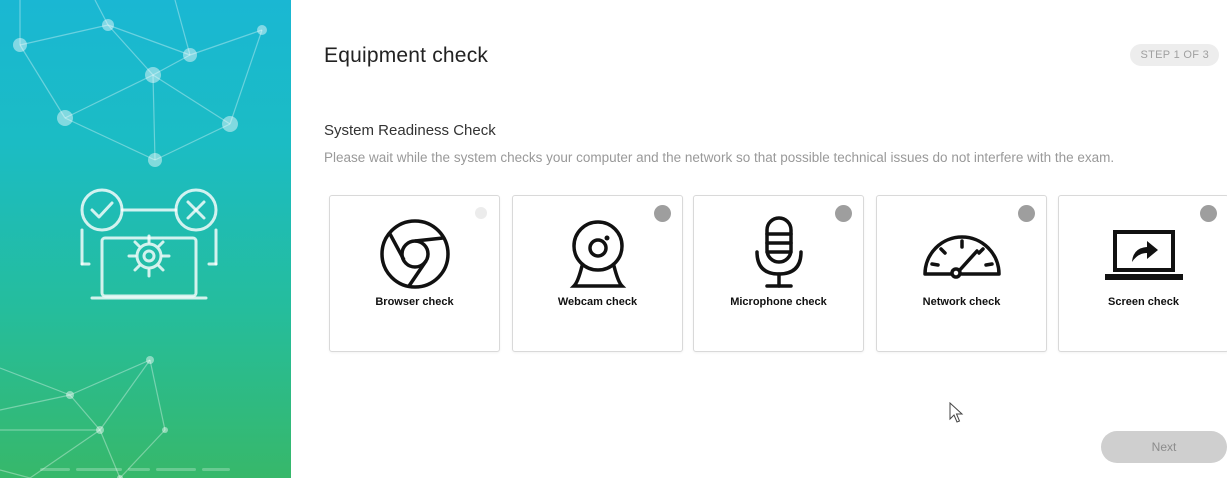 Image resolution: width=1227 pixels, height=478 pixels. I want to click on check-label: Browser check, so click(414, 302).